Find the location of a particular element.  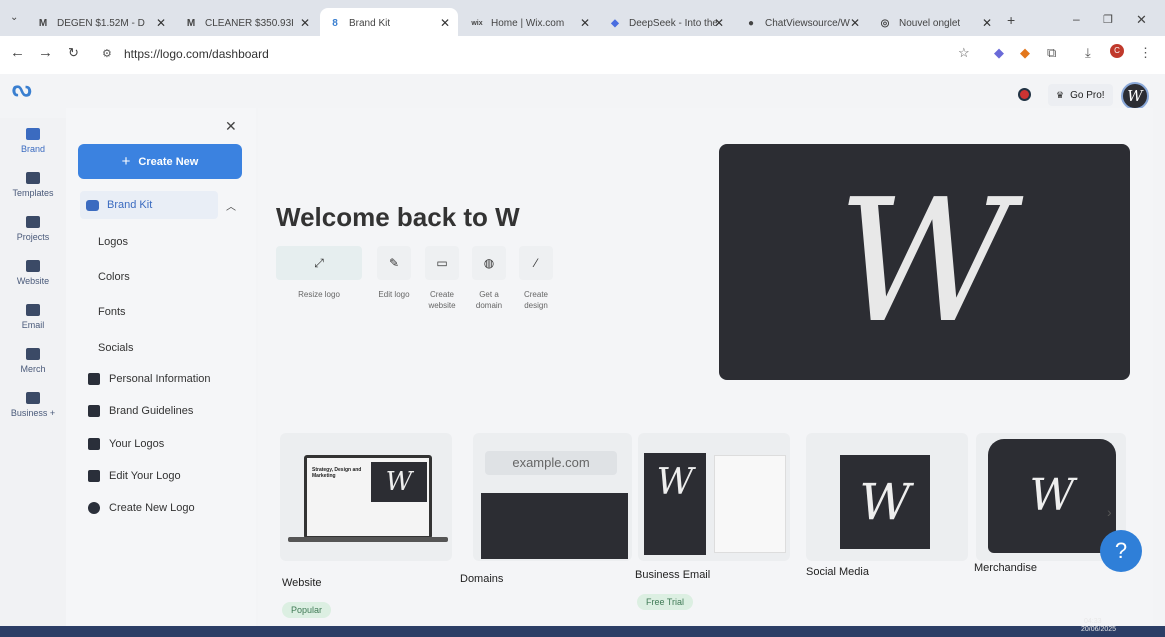

sub-item-logos: Logos is located at coordinates (113, 242).